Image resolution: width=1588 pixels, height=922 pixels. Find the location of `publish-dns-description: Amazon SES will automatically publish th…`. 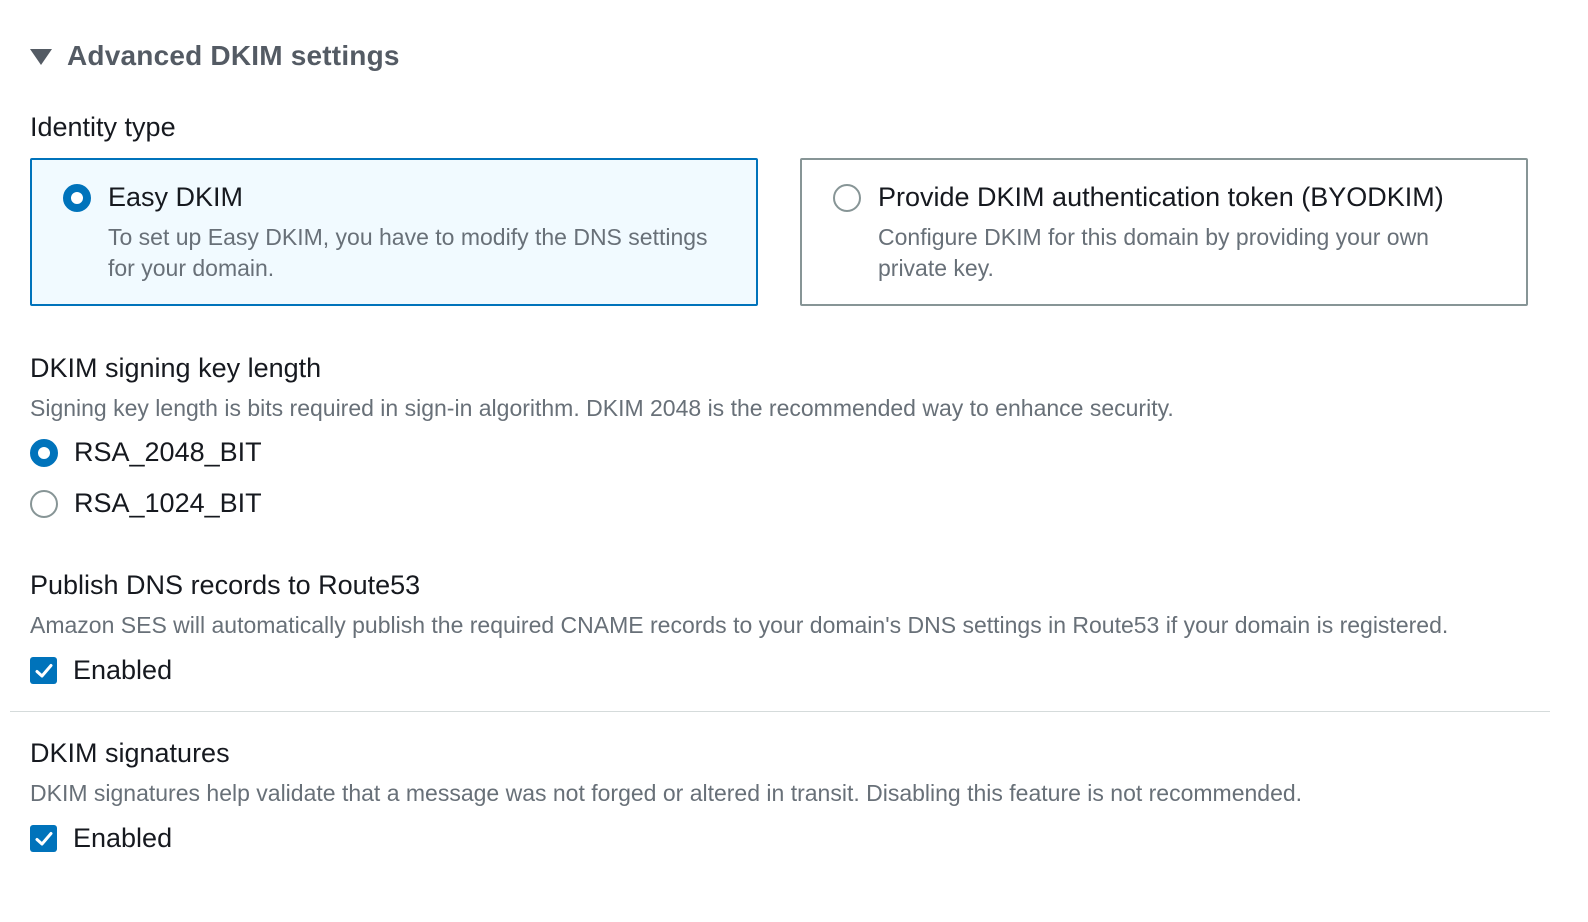

publish-dns-description: Amazon SES will automatically publish th… is located at coordinates (739, 625).